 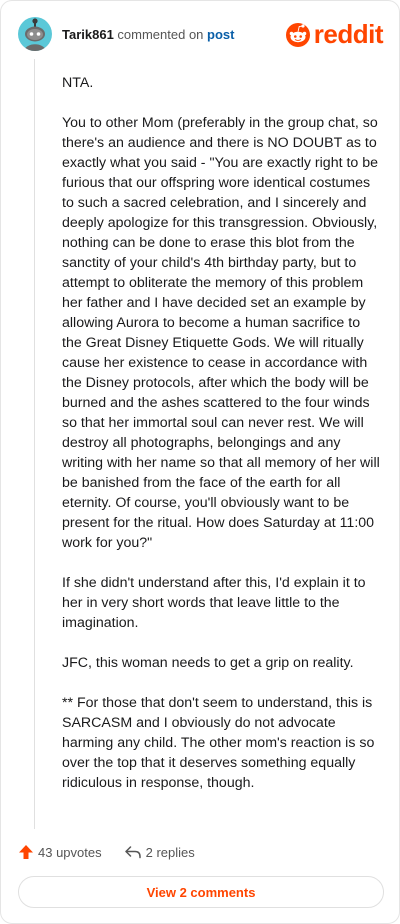 I want to click on username-link: Tarik861, so click(x=88, y=34).